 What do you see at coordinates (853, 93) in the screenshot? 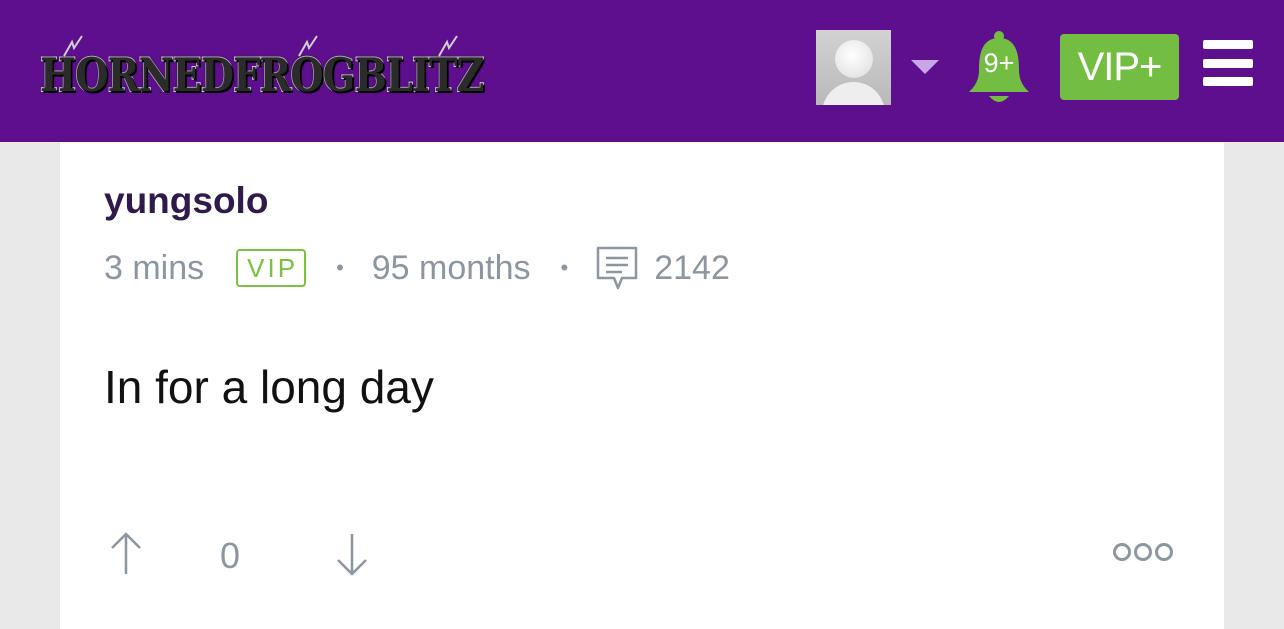
I see `avatar-body` at bounding box center [853, 93].